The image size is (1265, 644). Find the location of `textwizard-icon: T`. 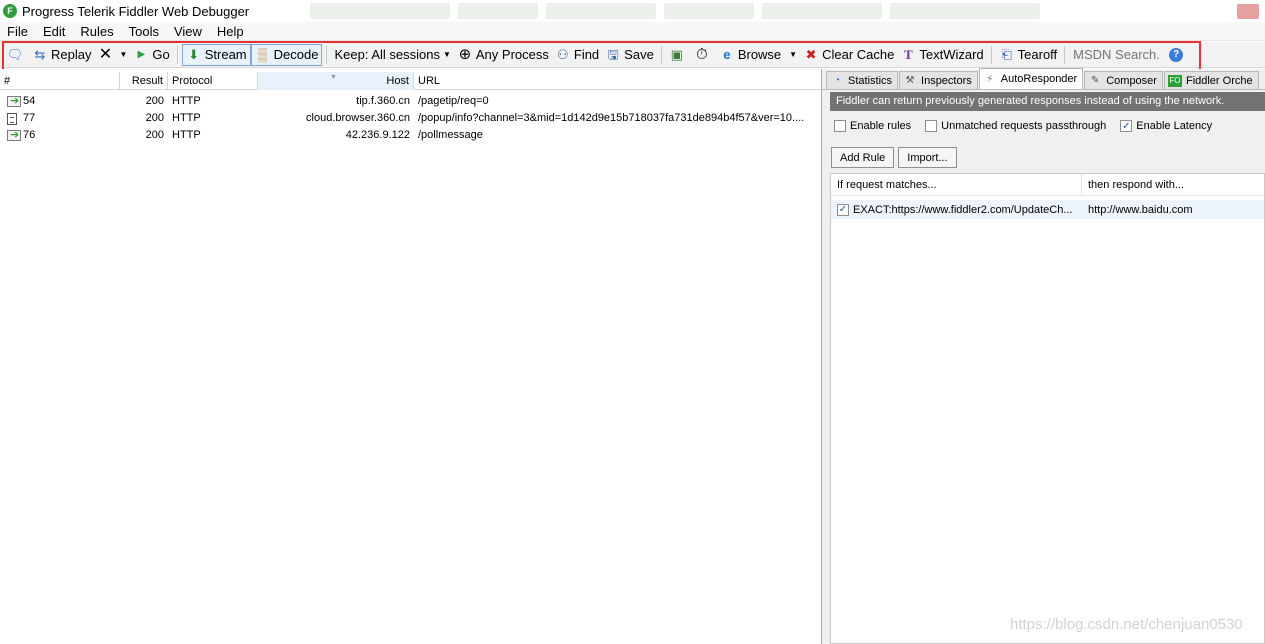

textwizard-icon: T is located at coordinates (908, 54).